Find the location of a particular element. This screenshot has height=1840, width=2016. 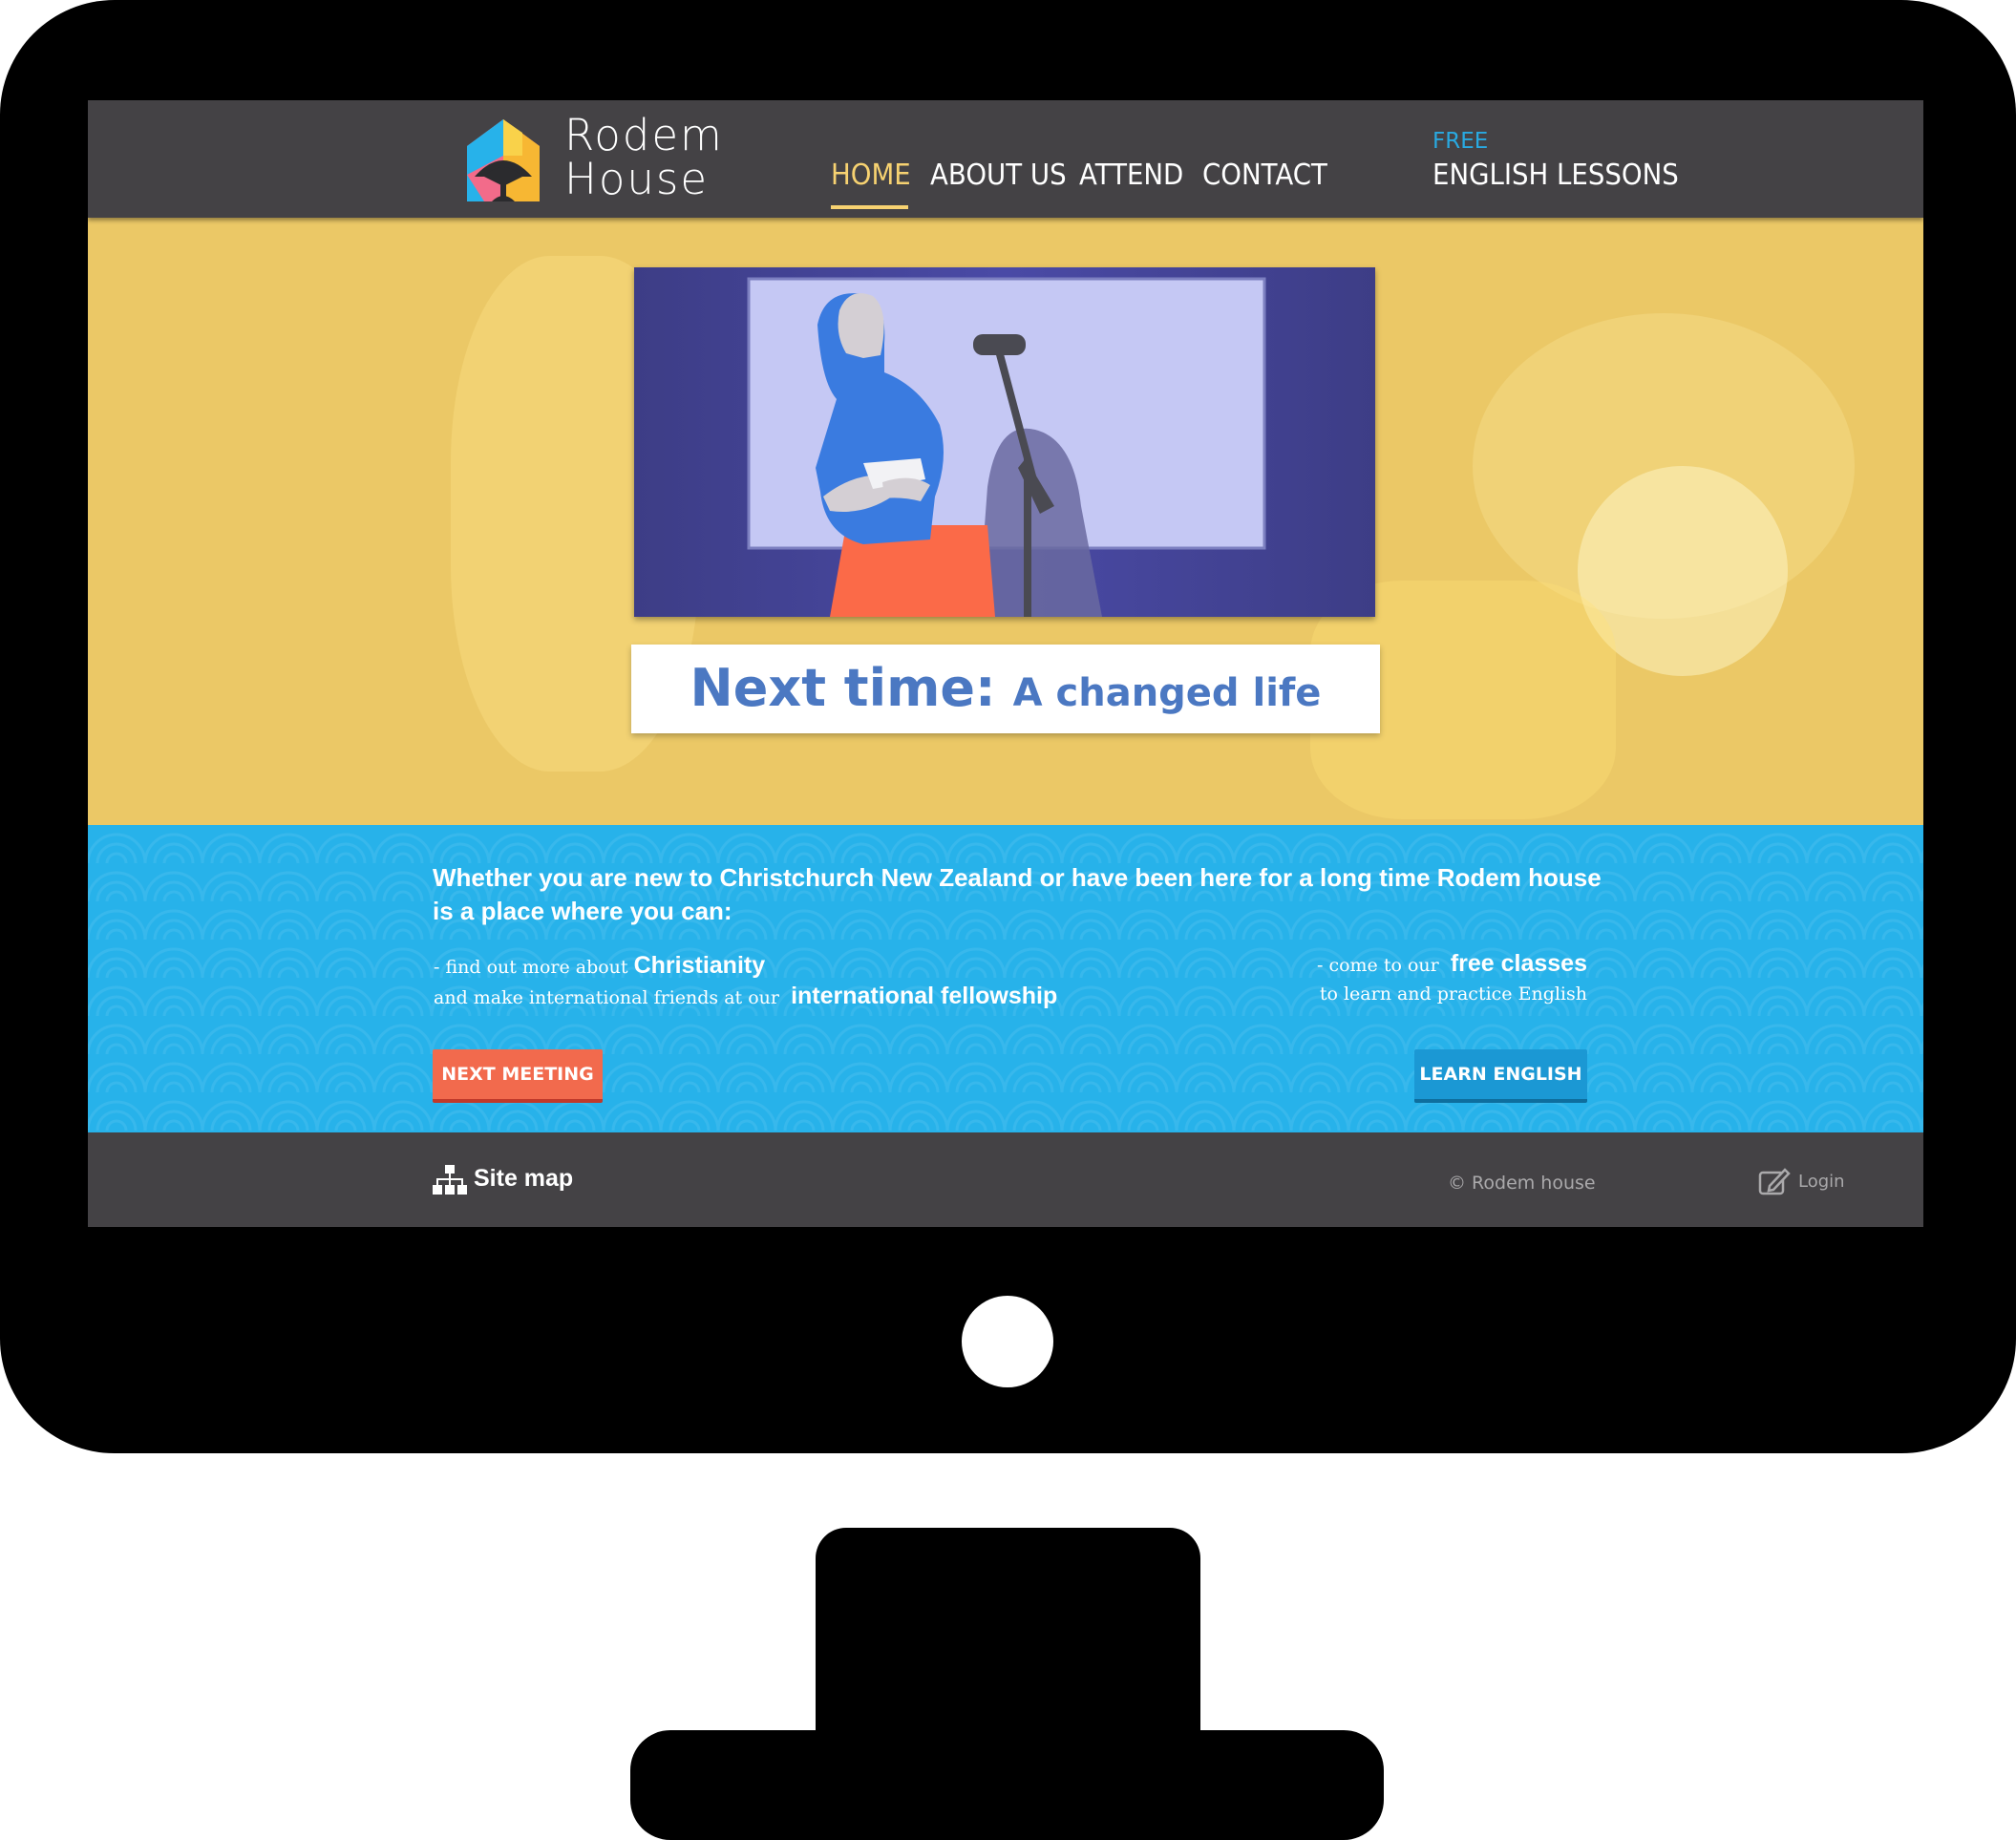

woman-speaking-illustration is located at coordinates (1004, 442).